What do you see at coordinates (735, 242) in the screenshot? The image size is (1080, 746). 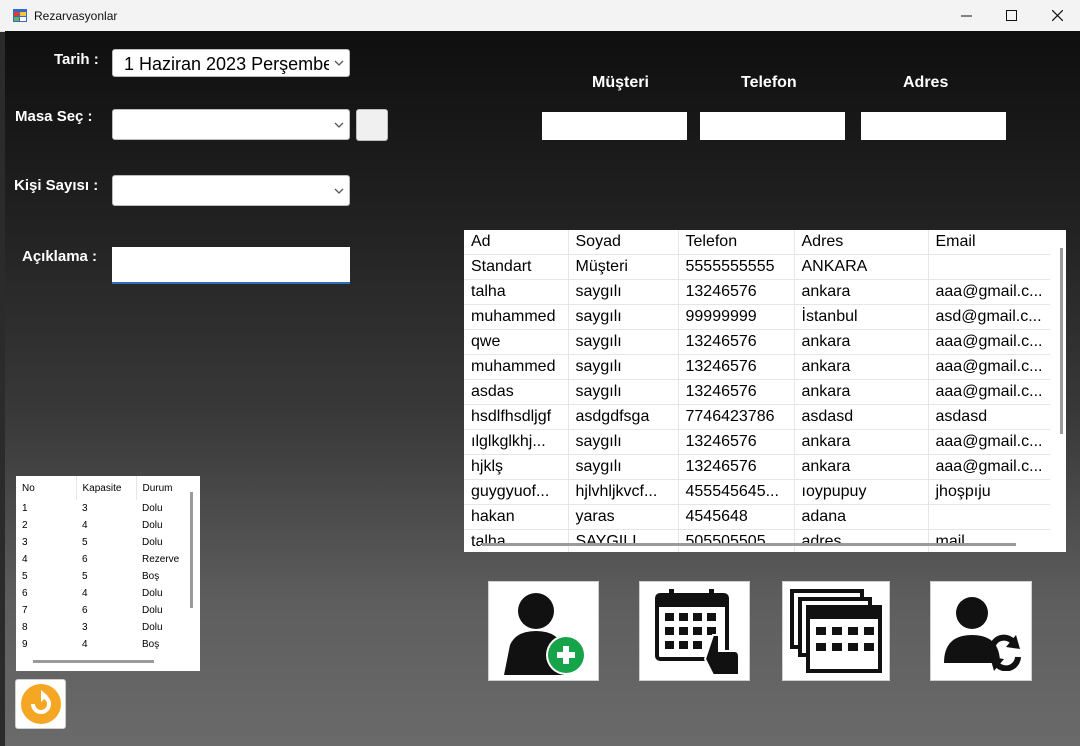 I see `column-header: Telefon` at bounding box center [735, 242].